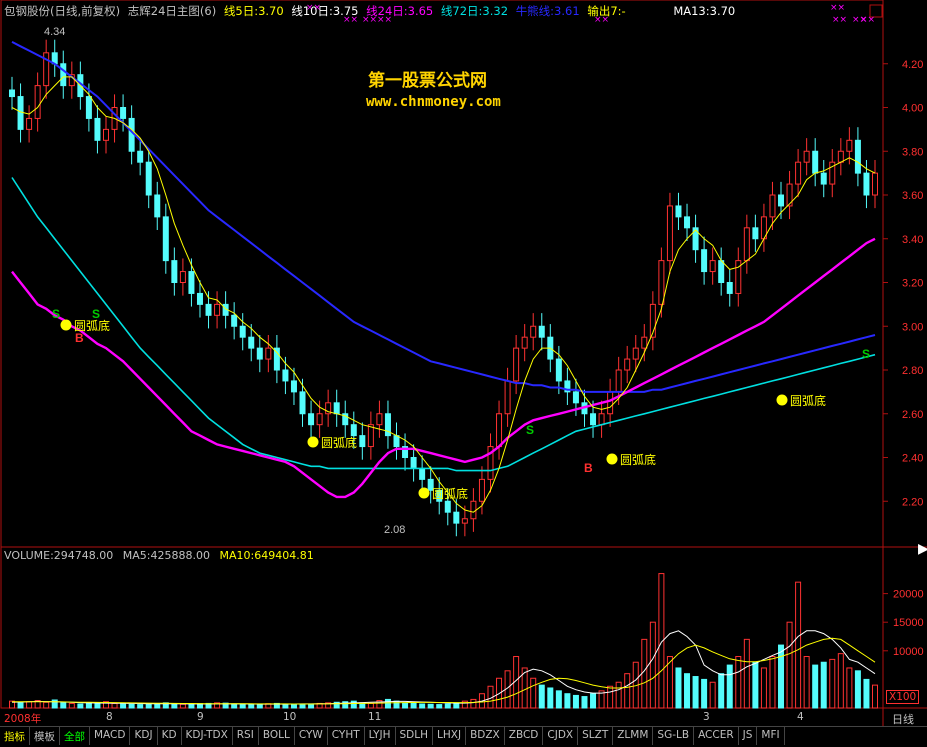 The width and height of the screenshot is (927, 747). What do you see at coordinates (748, 736) in the screenshot?
I see `tab-js: JS` at bounding box center [748, 736].